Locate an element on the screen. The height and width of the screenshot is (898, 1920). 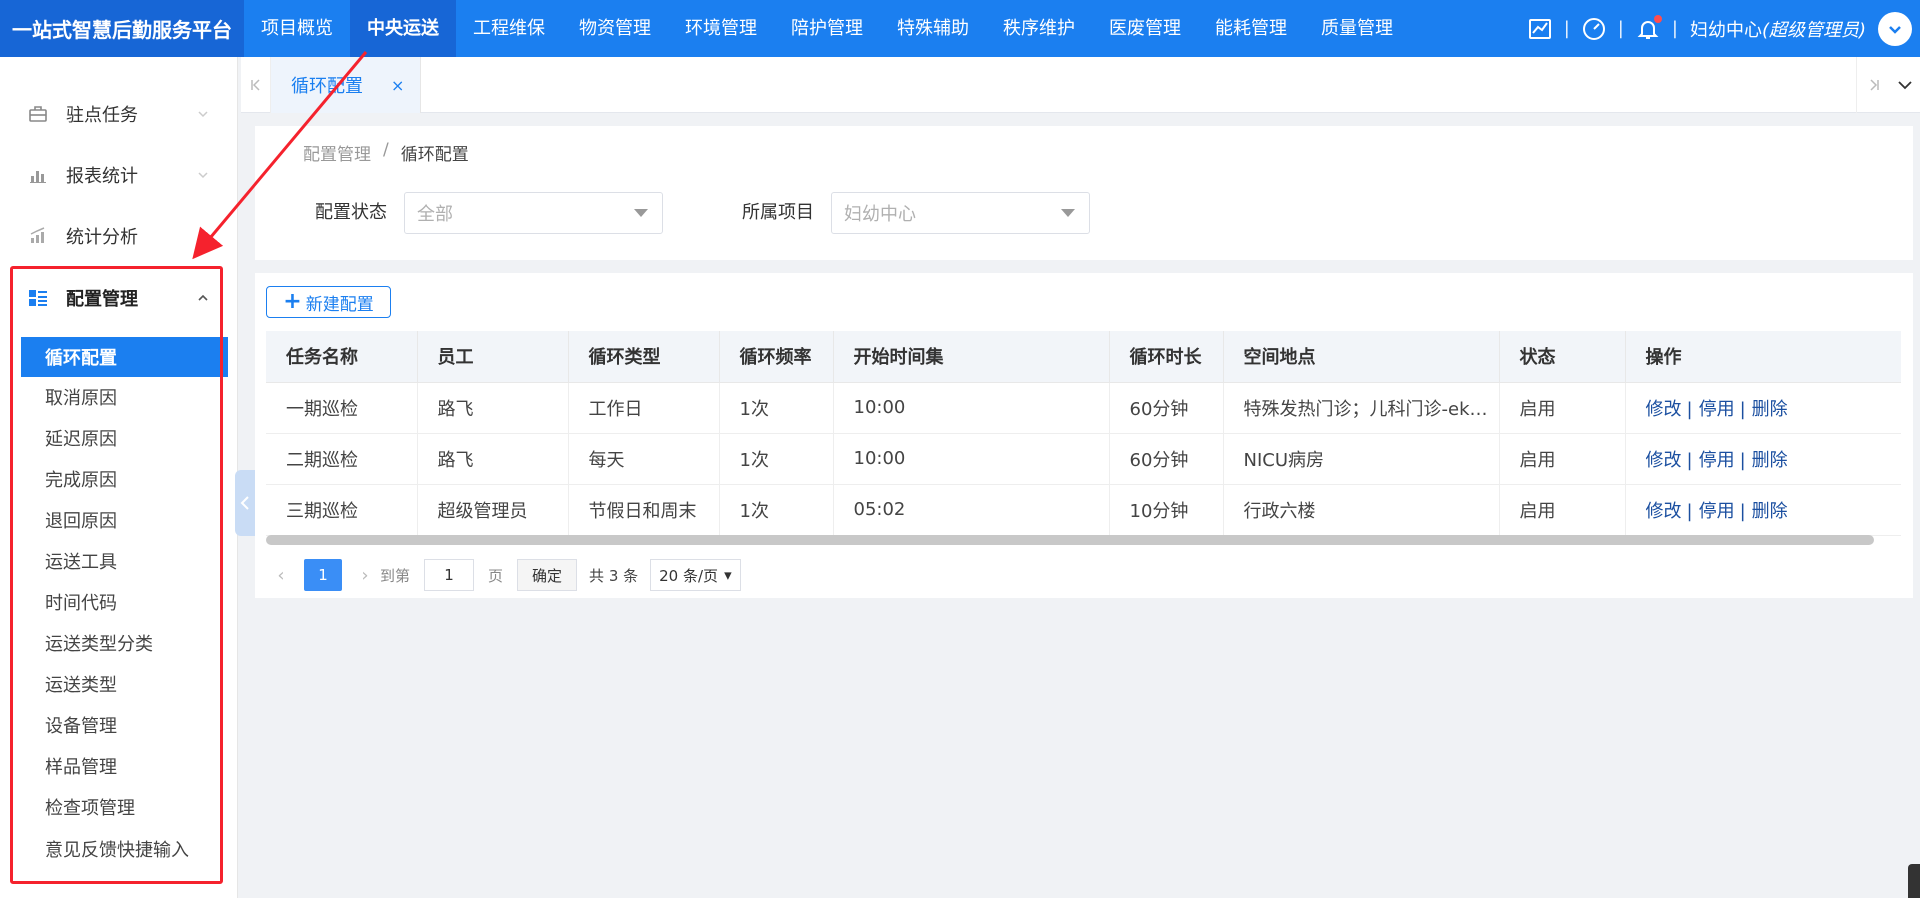
sidebar-subitem-transport-tool: 运送工具 is located at coordinates (124, 561).